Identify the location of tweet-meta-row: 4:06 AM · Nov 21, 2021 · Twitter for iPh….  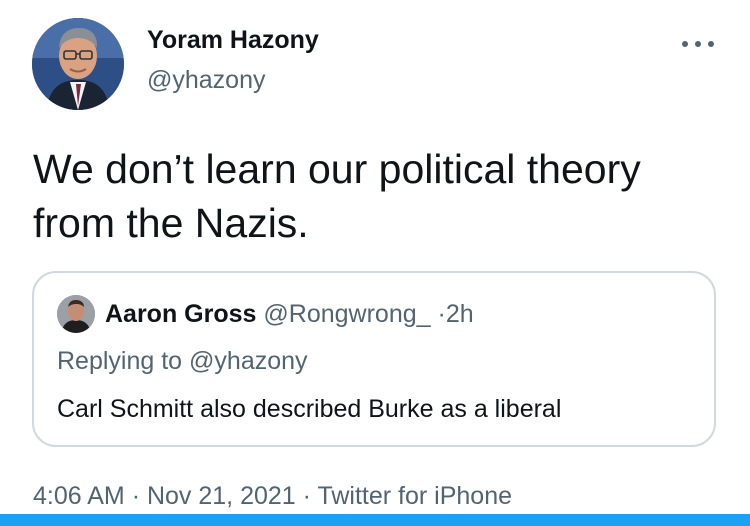
(272, 496).